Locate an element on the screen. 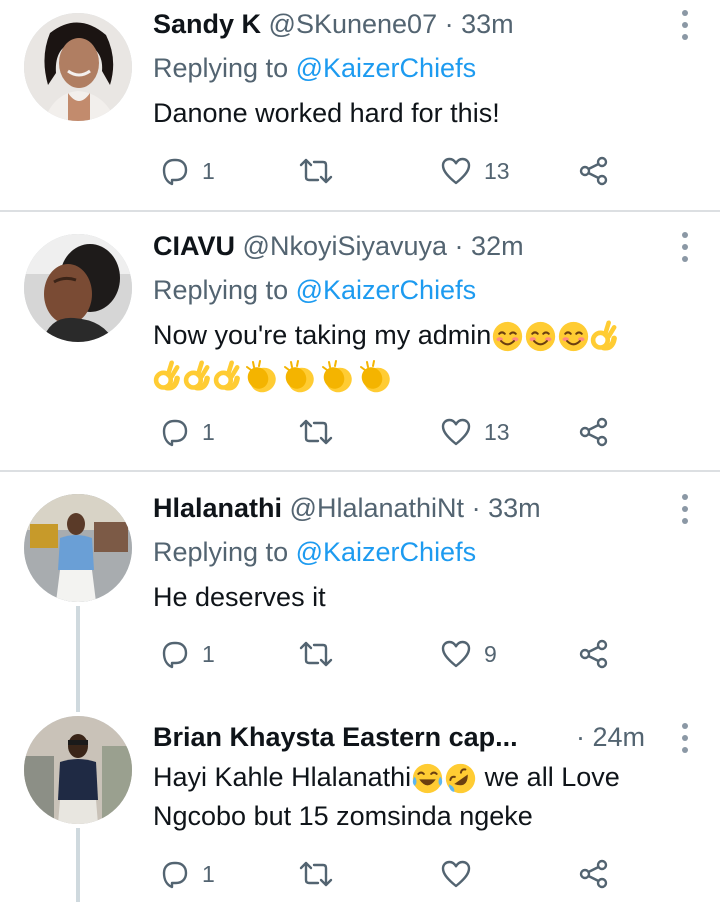  tweet-meta: · 24m is located at coordinates (610, 737).